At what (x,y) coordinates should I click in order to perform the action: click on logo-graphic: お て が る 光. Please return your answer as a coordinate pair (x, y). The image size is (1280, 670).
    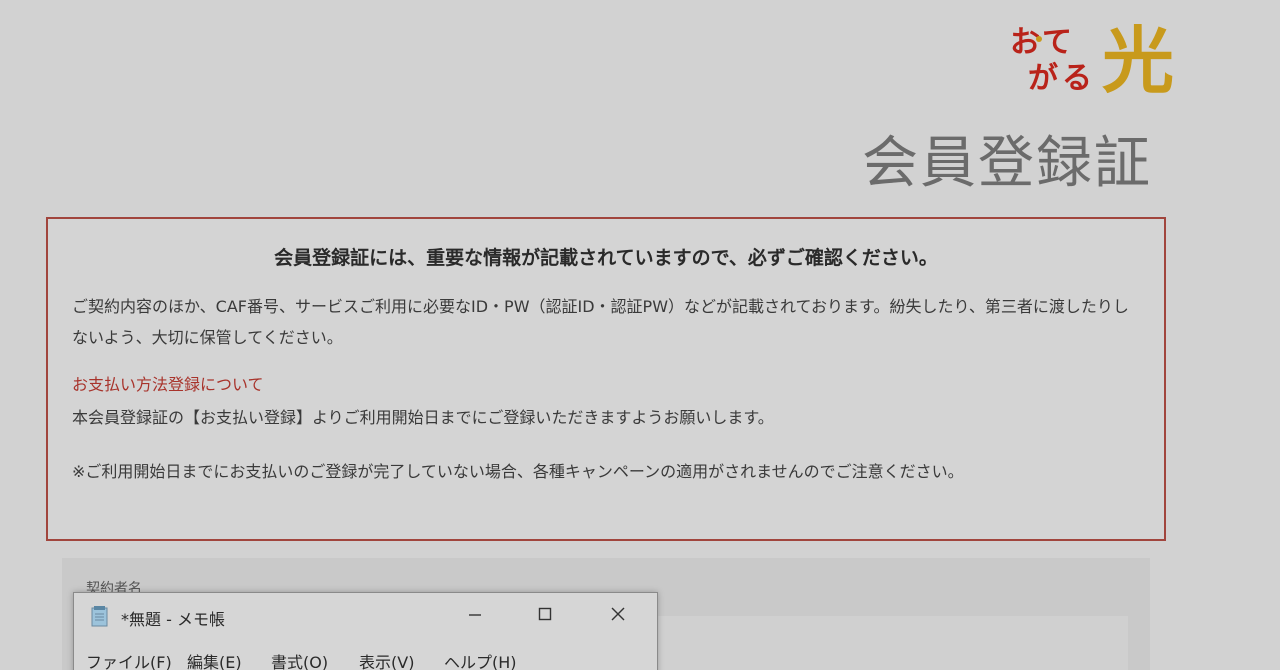
    Looking at the image, I should click on (1092, 57).